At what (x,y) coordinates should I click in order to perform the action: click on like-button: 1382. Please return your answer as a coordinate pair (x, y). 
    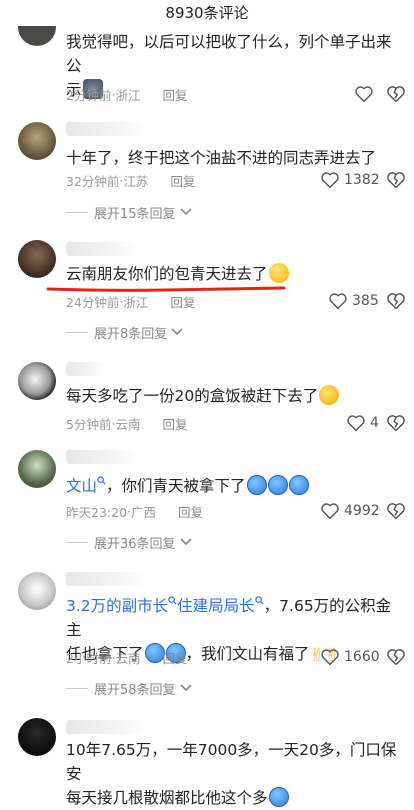
    Looking at the image, I should click on (350, 180).